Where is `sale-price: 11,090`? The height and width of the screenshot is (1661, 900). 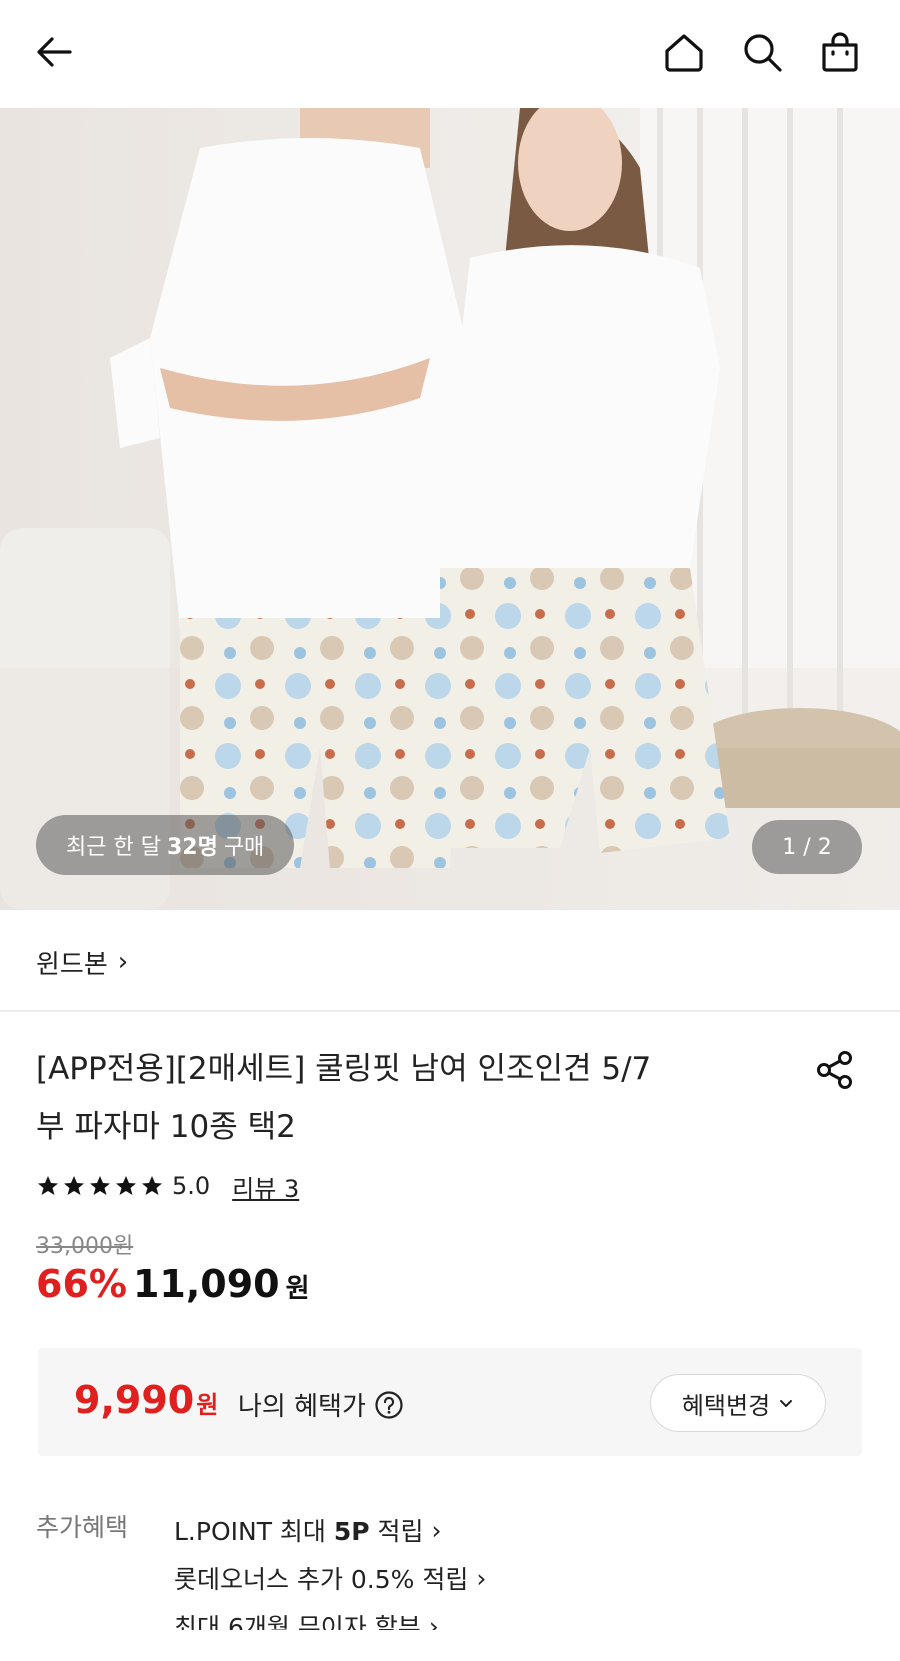 sale-price: 11,090 is located at coordinates (206, 1284).